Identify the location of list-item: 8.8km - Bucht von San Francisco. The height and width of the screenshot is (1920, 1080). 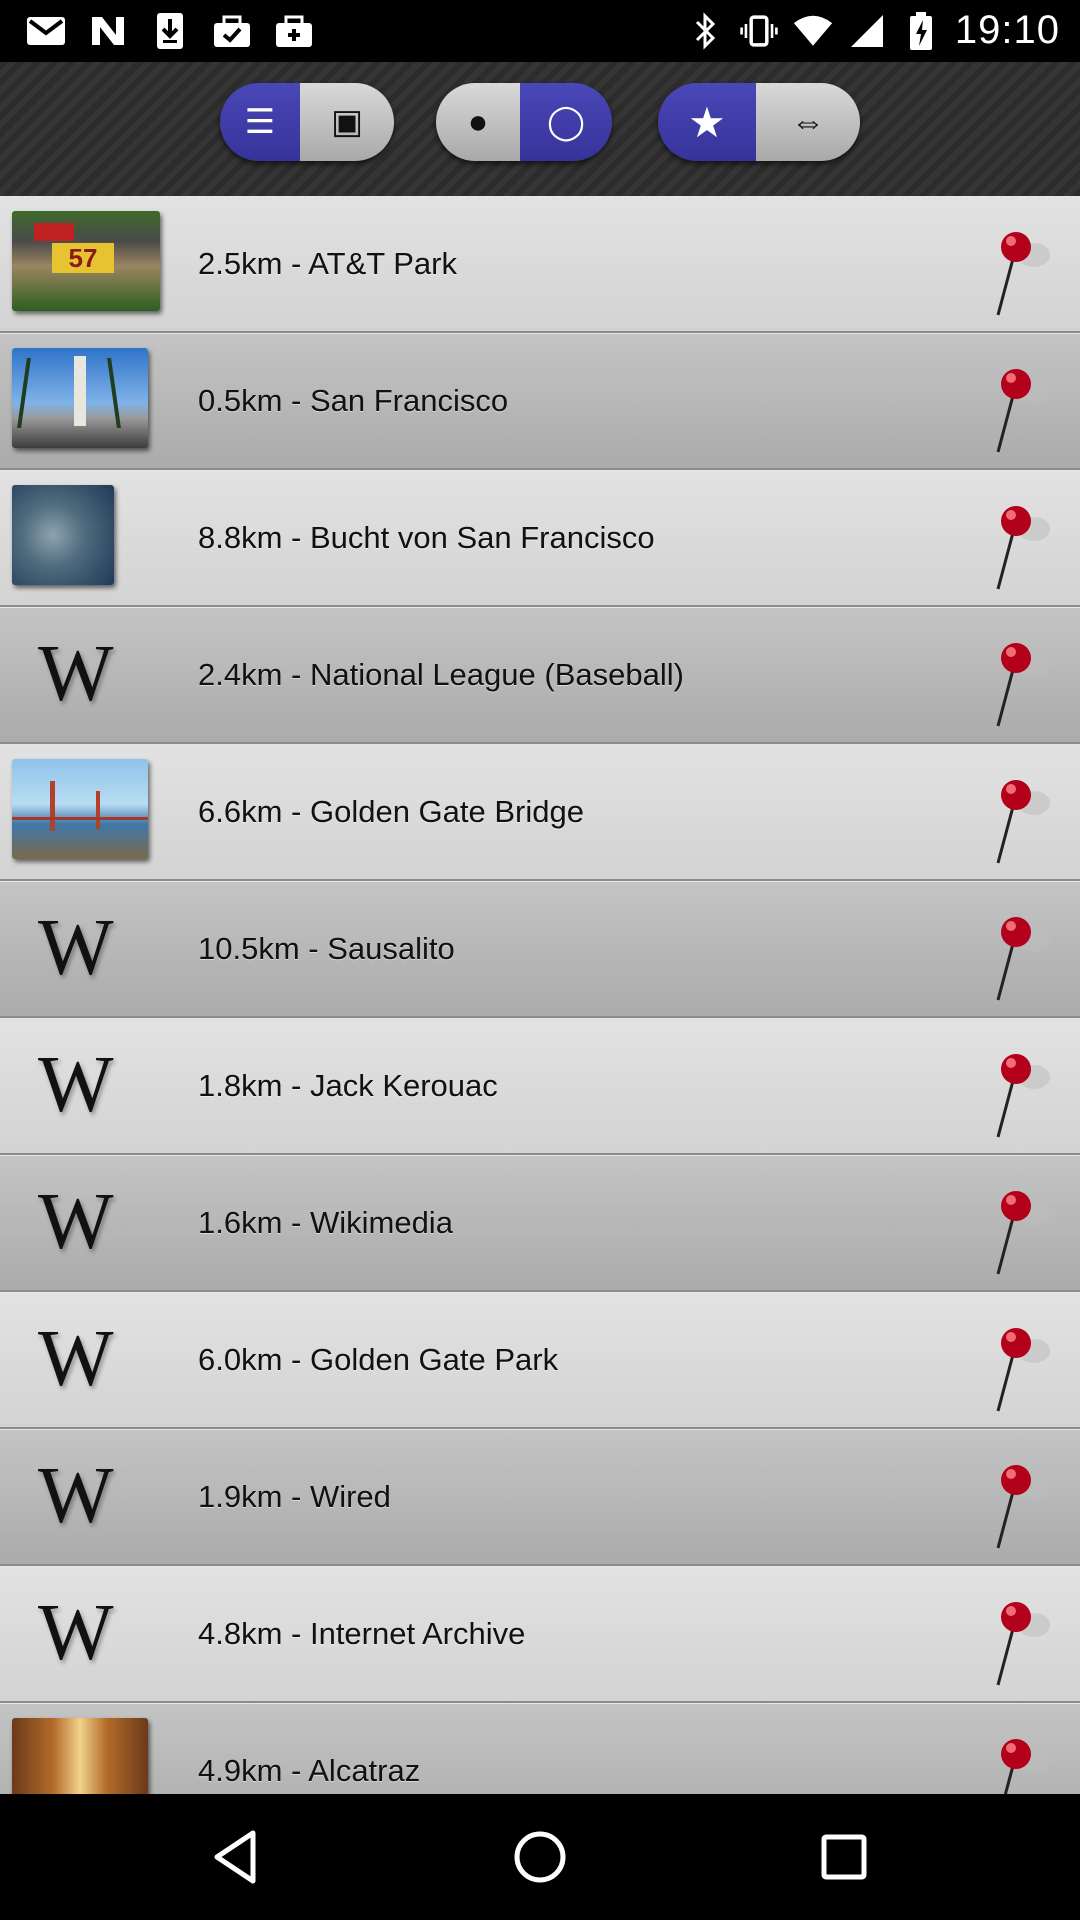
(540, 538).